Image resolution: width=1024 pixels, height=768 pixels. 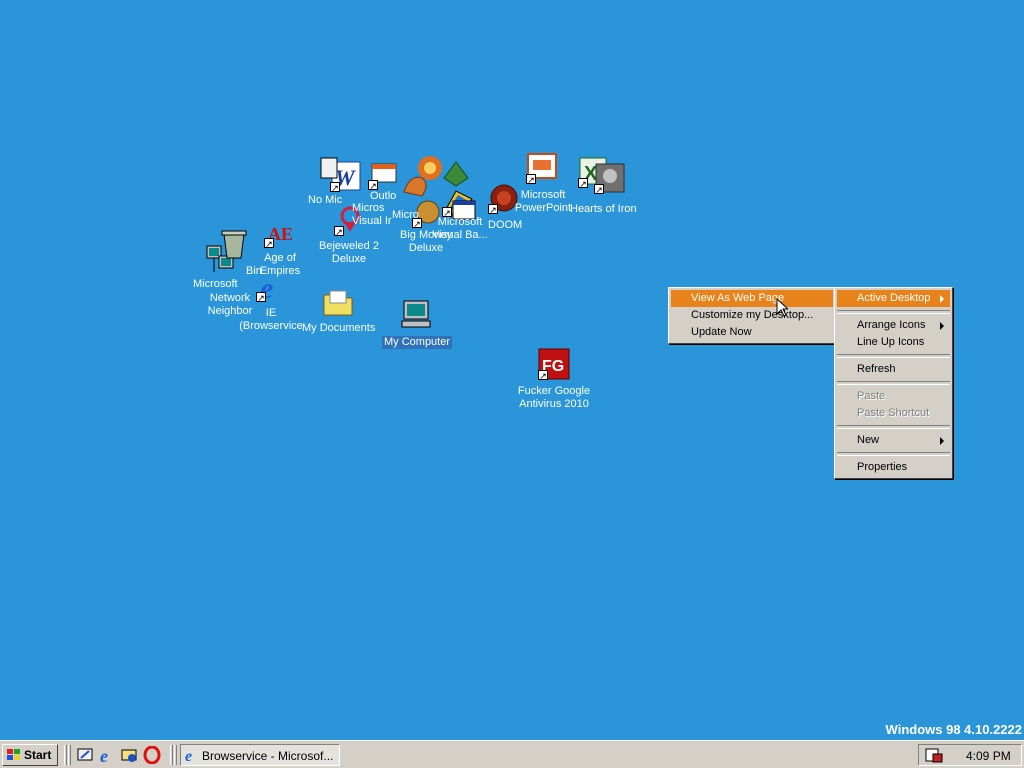 What do you see at coordinates (372, 221) in the screenshot?
I see `overlap-label-4: Visual Ir` at bounding box center [372, 221].